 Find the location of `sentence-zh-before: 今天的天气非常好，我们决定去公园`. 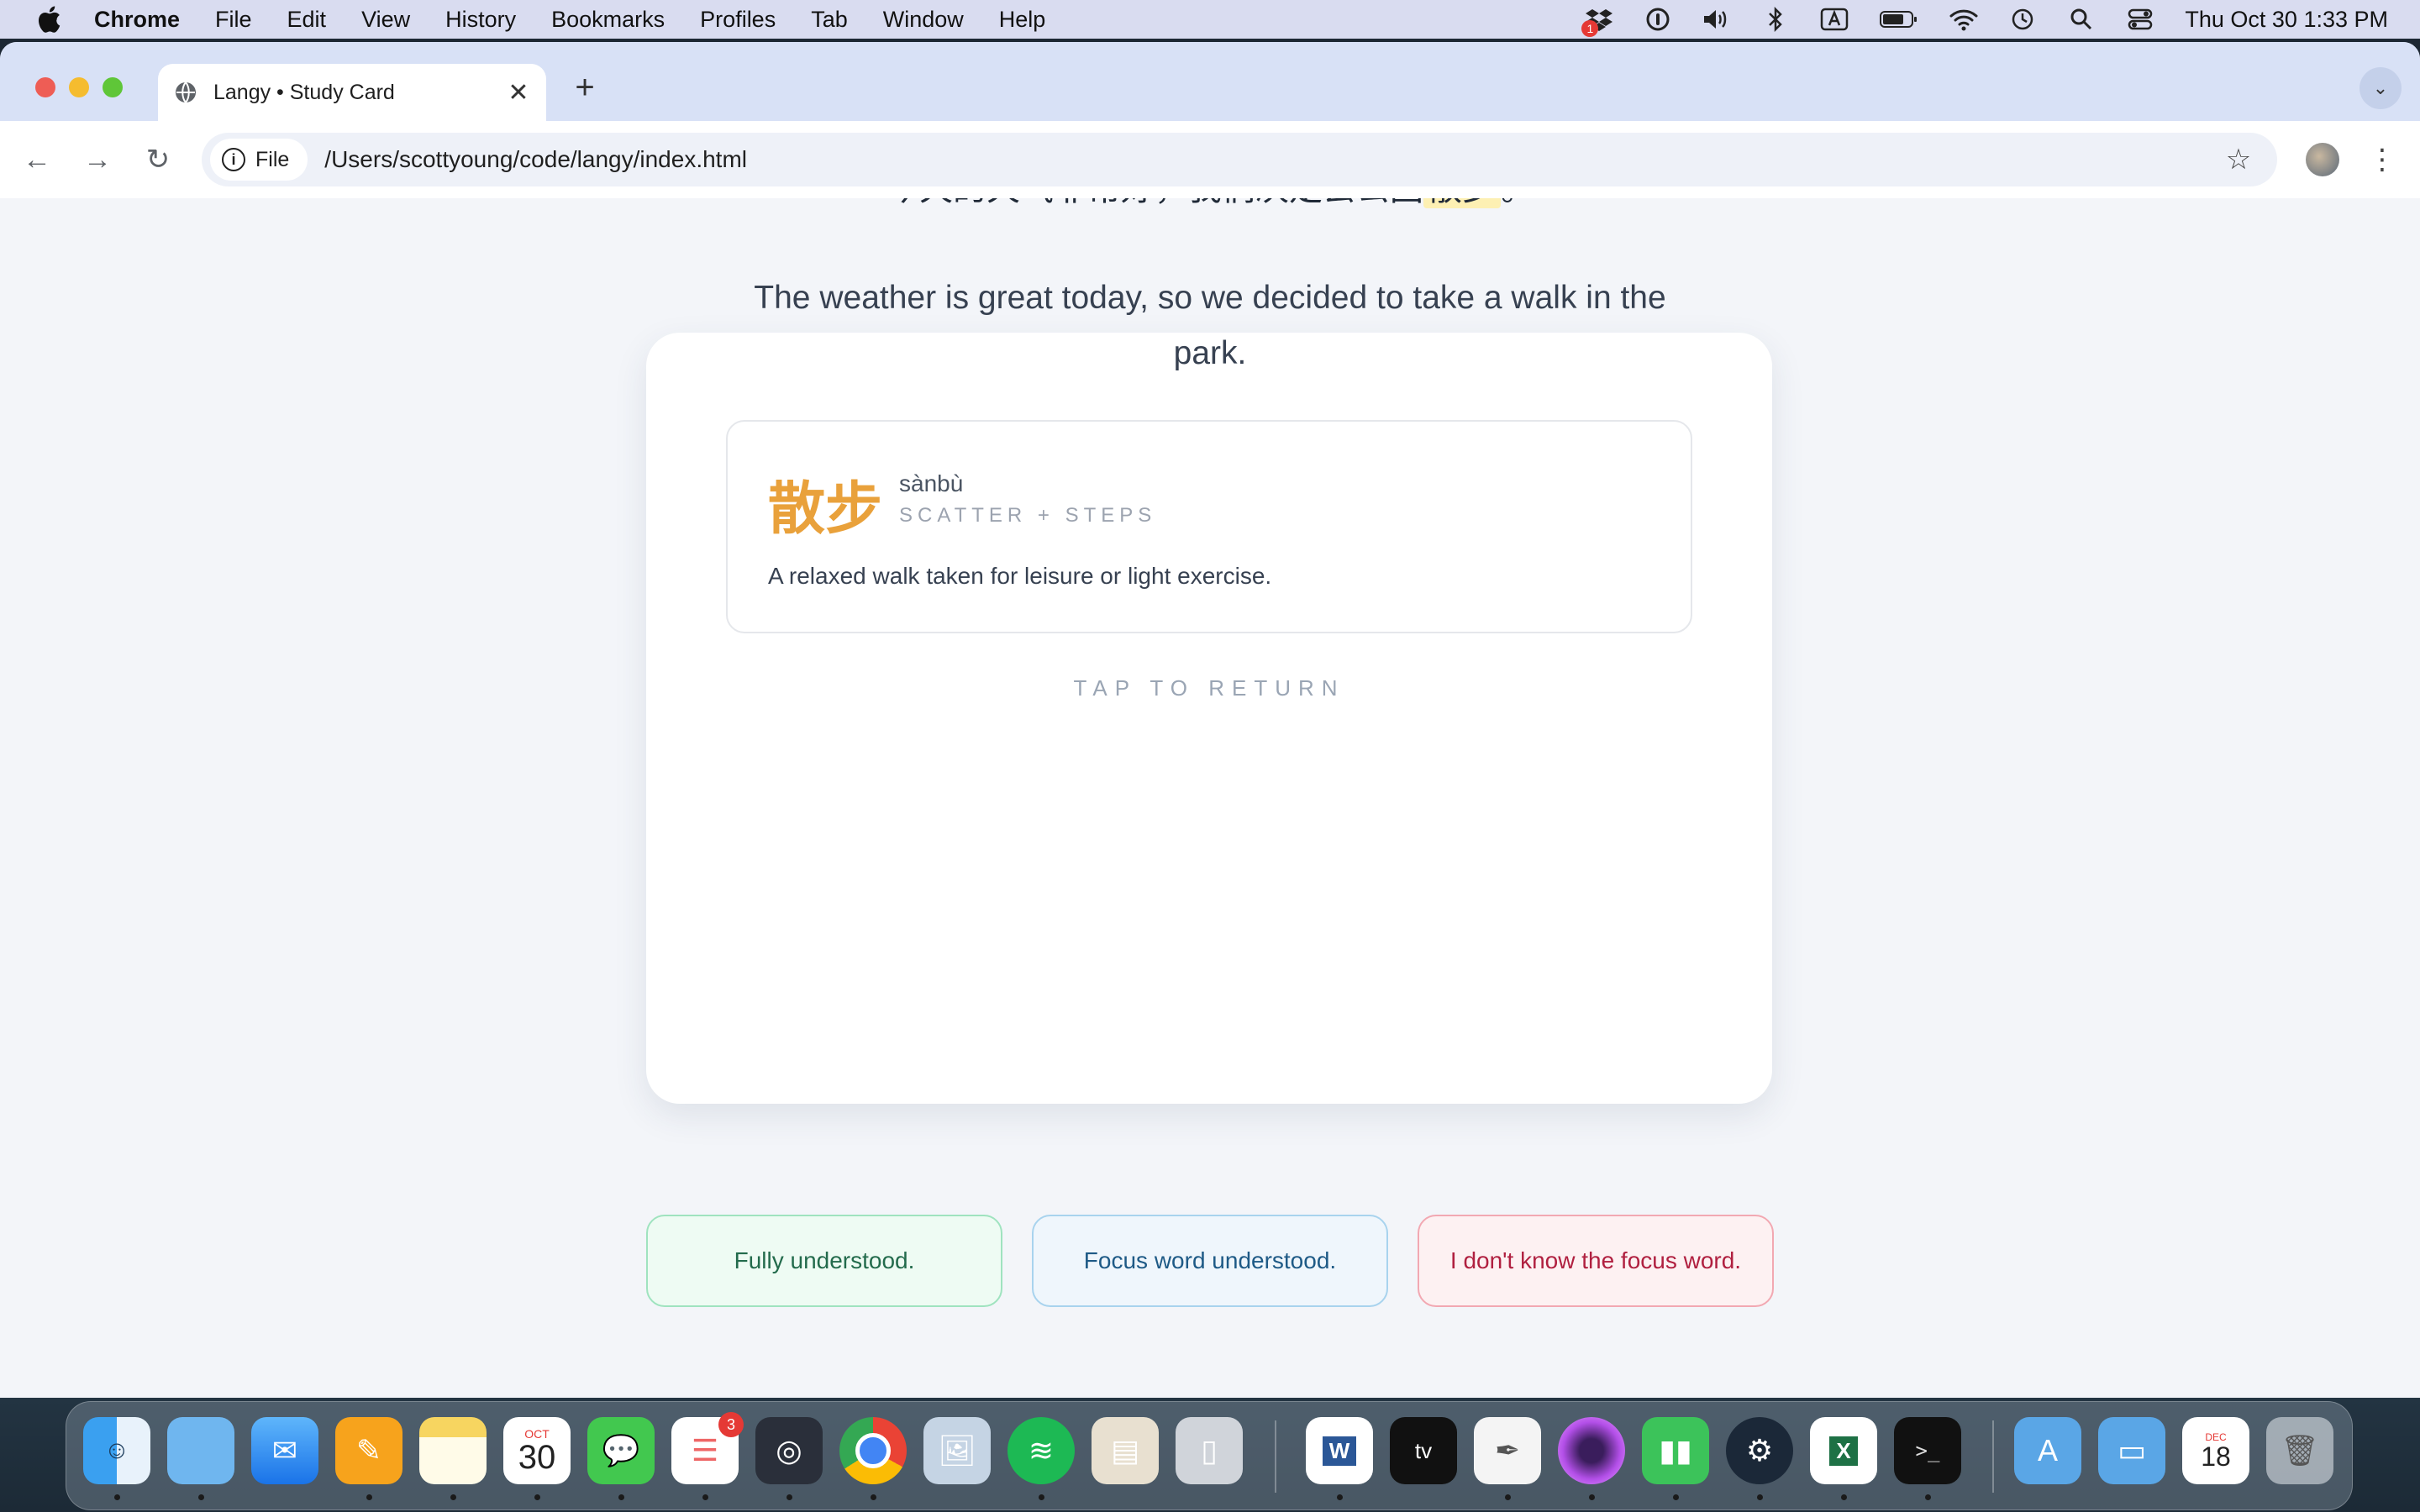

sentence-zh-before: 今天的天气非常好，我们决定去公园 is located at coordinates (1154, 203).